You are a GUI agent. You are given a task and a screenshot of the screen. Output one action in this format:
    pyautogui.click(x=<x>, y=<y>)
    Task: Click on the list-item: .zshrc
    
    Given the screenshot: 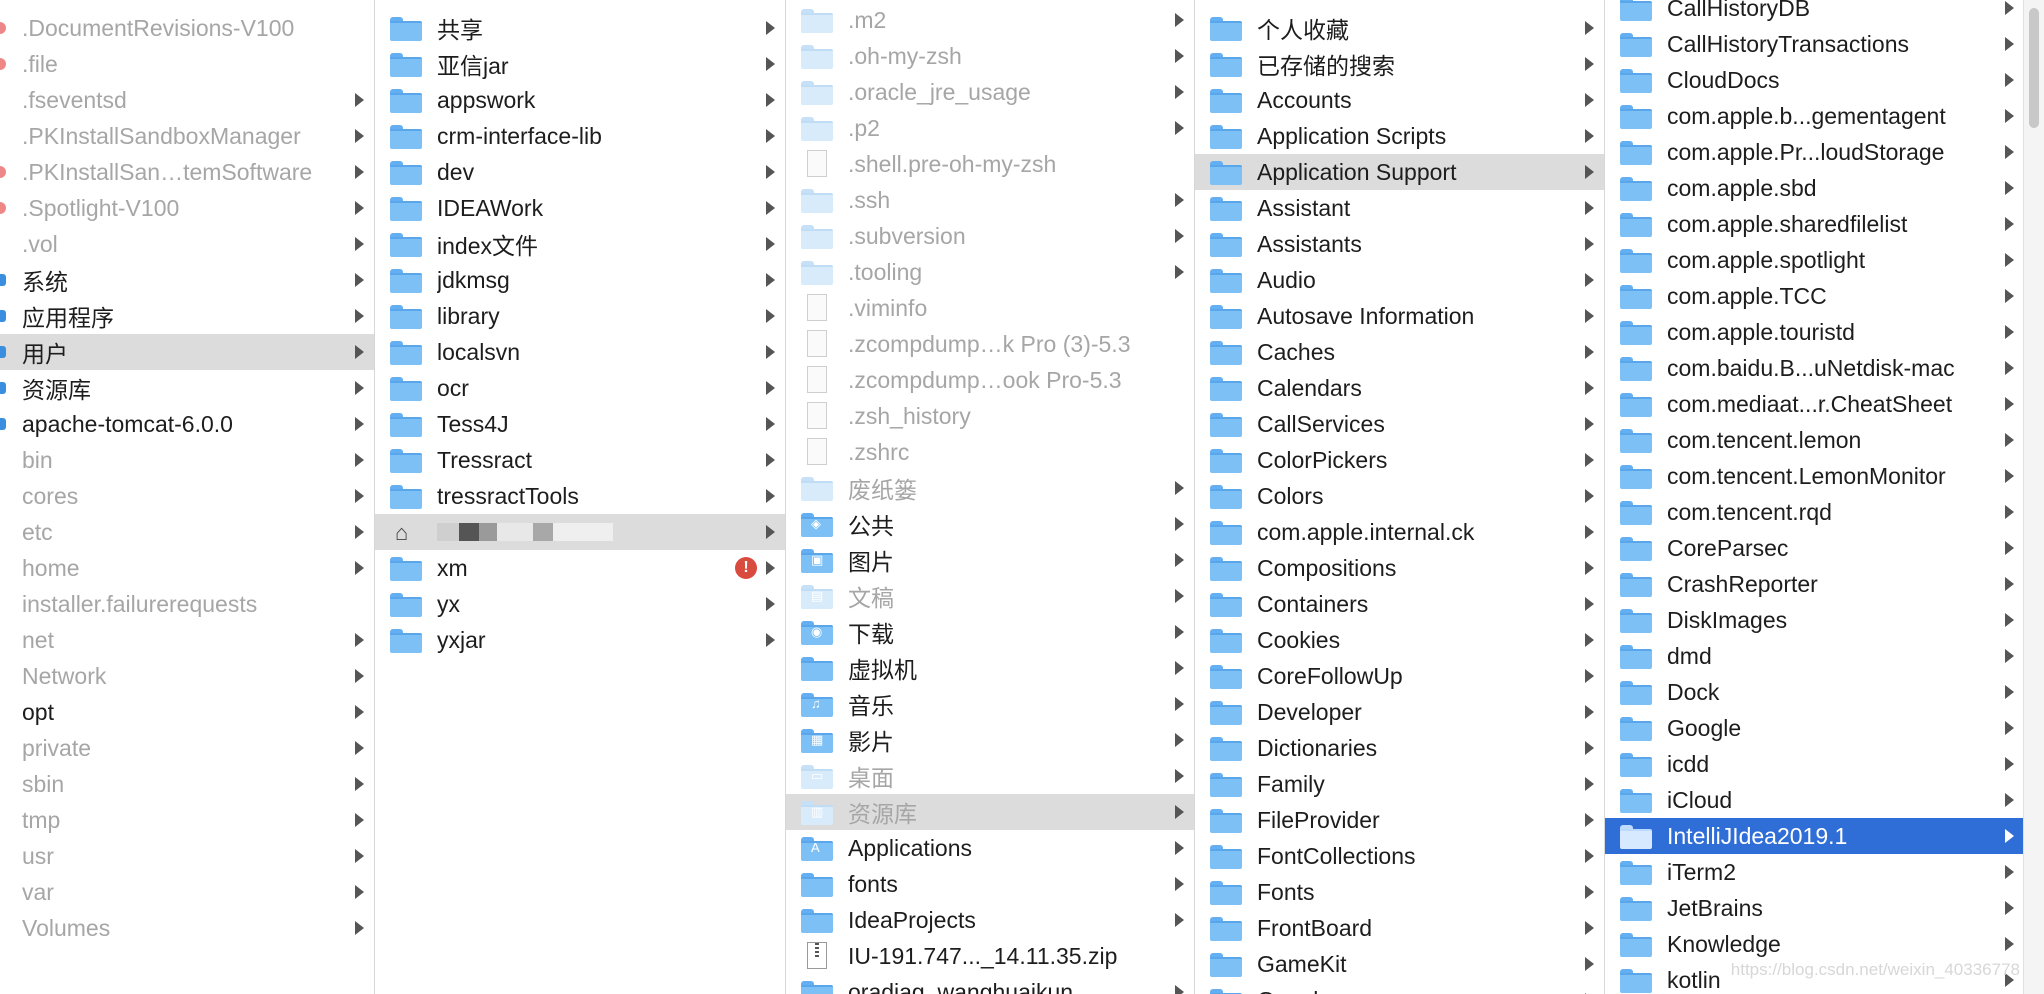 What is the action you would take?
    pyautogui.click(x=990, y=452)
    